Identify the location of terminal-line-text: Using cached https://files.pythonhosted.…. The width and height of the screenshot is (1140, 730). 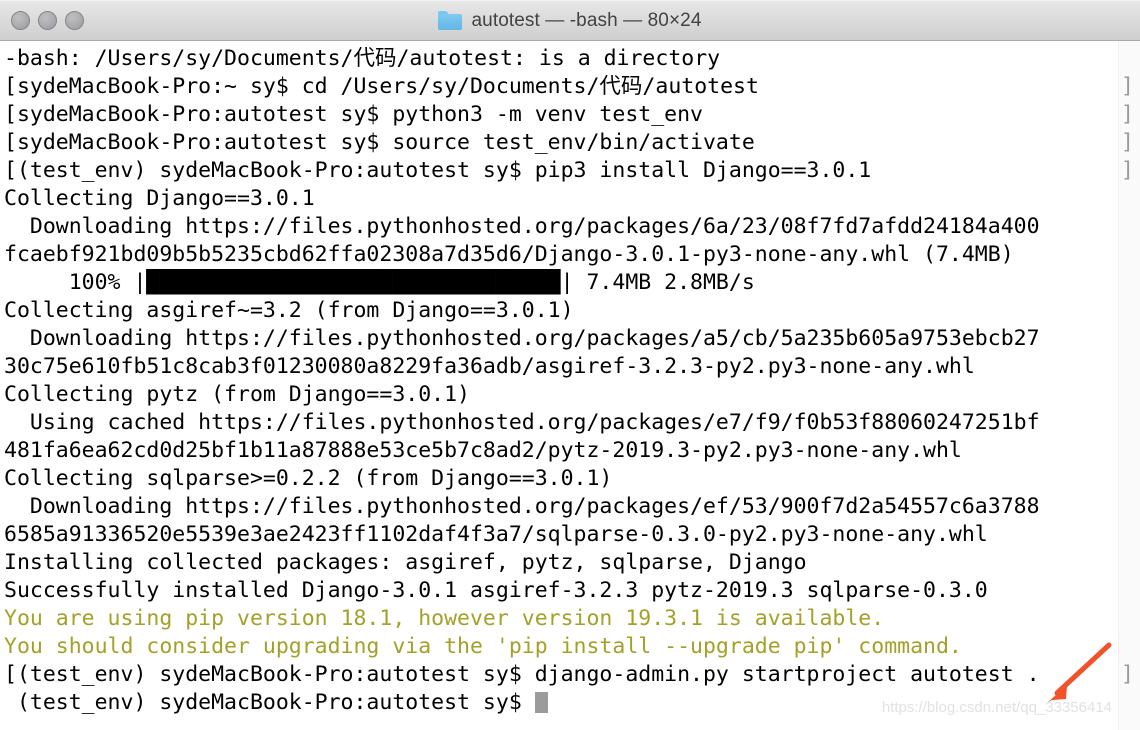
(522, 422).